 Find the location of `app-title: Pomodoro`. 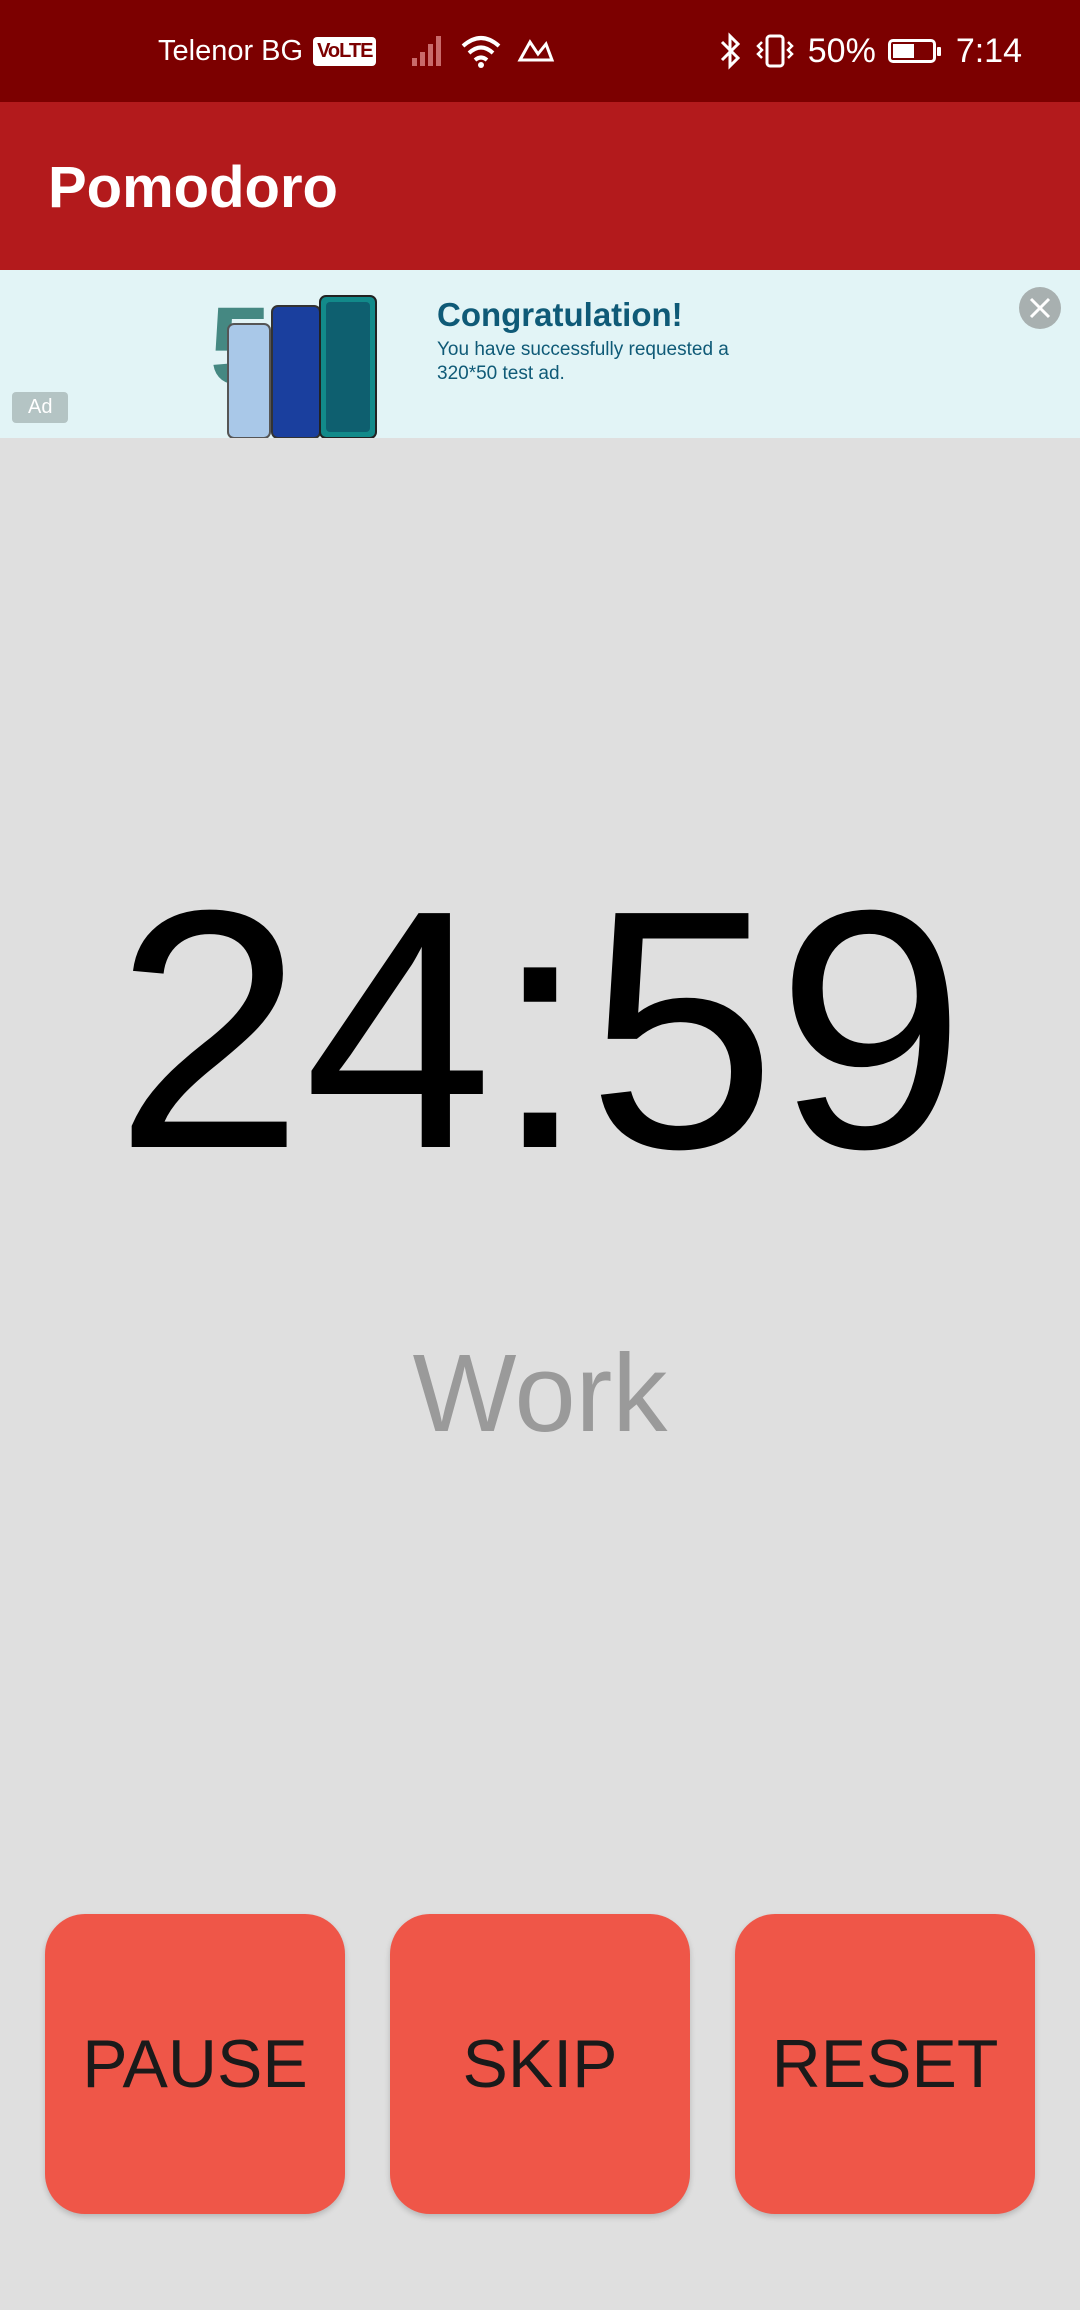

app-title: Pomodoro is located at coordinates (193, 187).